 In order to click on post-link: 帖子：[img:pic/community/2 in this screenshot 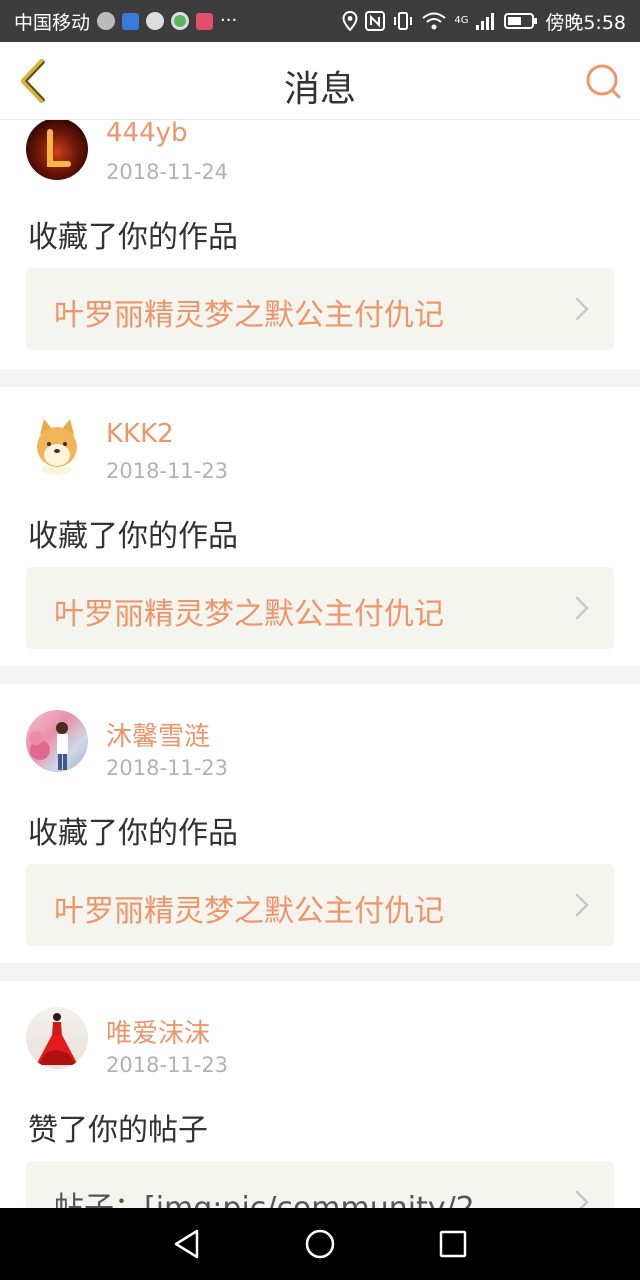, I will do `click(320, 1184)`.